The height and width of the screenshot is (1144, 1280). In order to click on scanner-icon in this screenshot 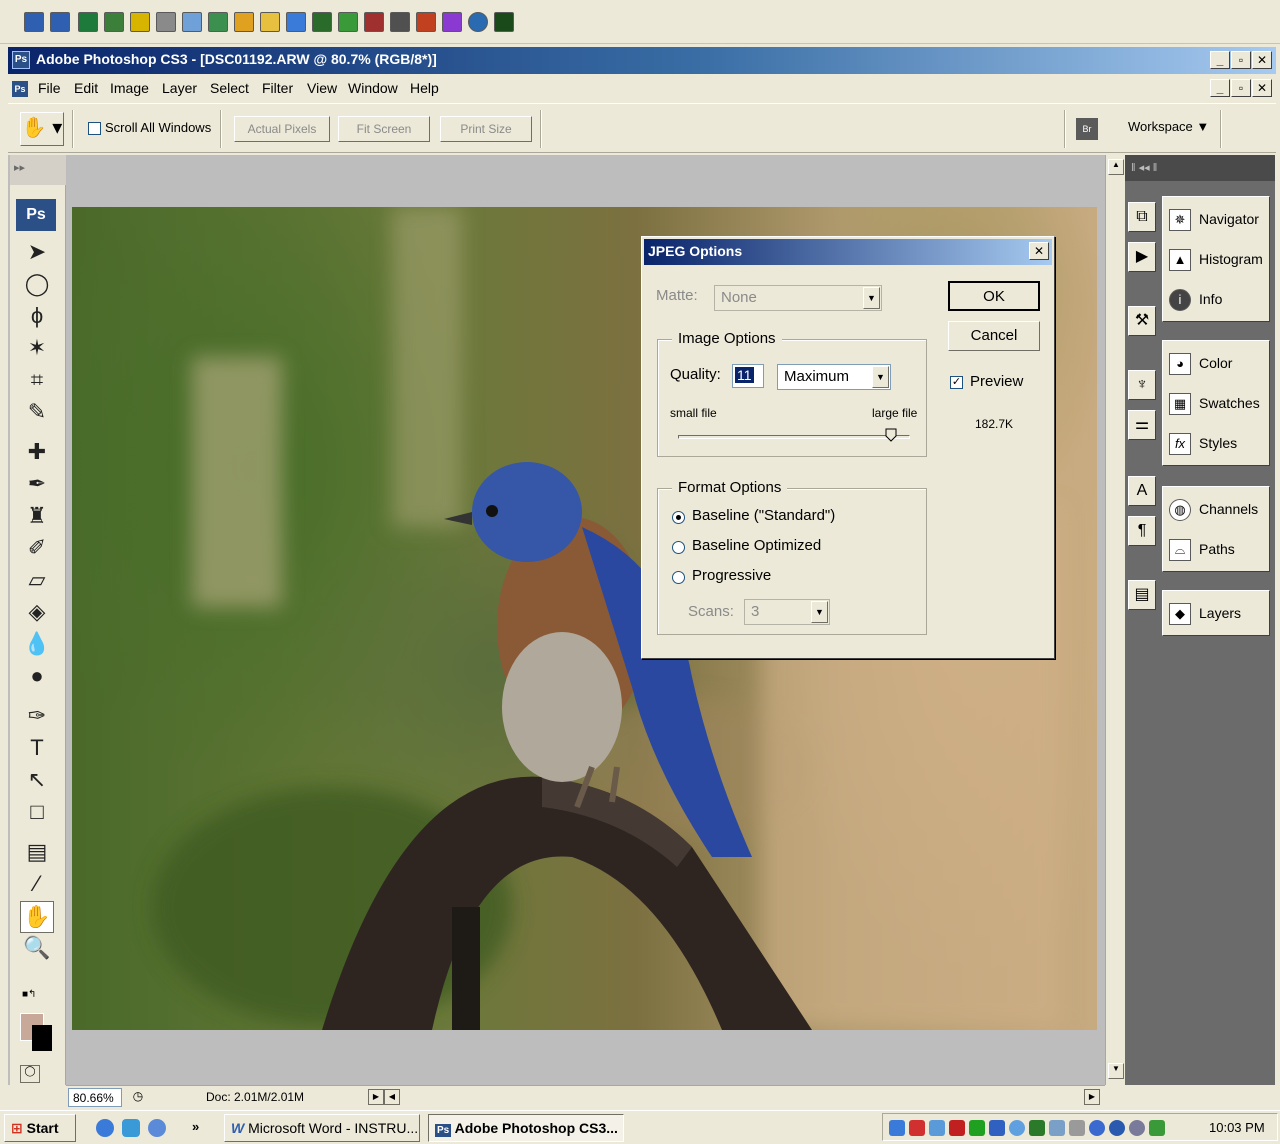, I will do `click(166, 22)`.